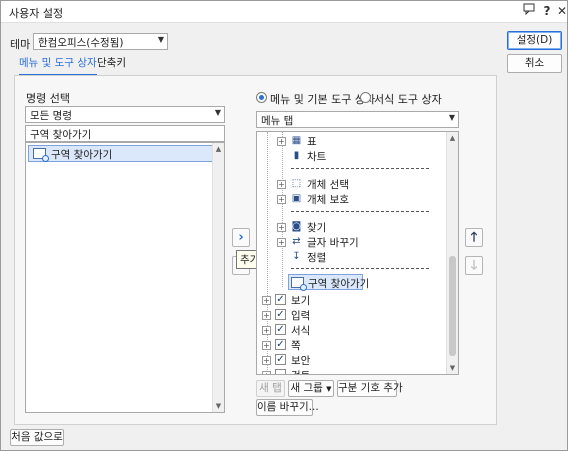 Image resolution: width=568 pixels, height=451 pixels. What do you see at coordinates (328, 185) in the screenshot?
I see `tree-item-label: 개체 선택` at bounding box center [328, 185].